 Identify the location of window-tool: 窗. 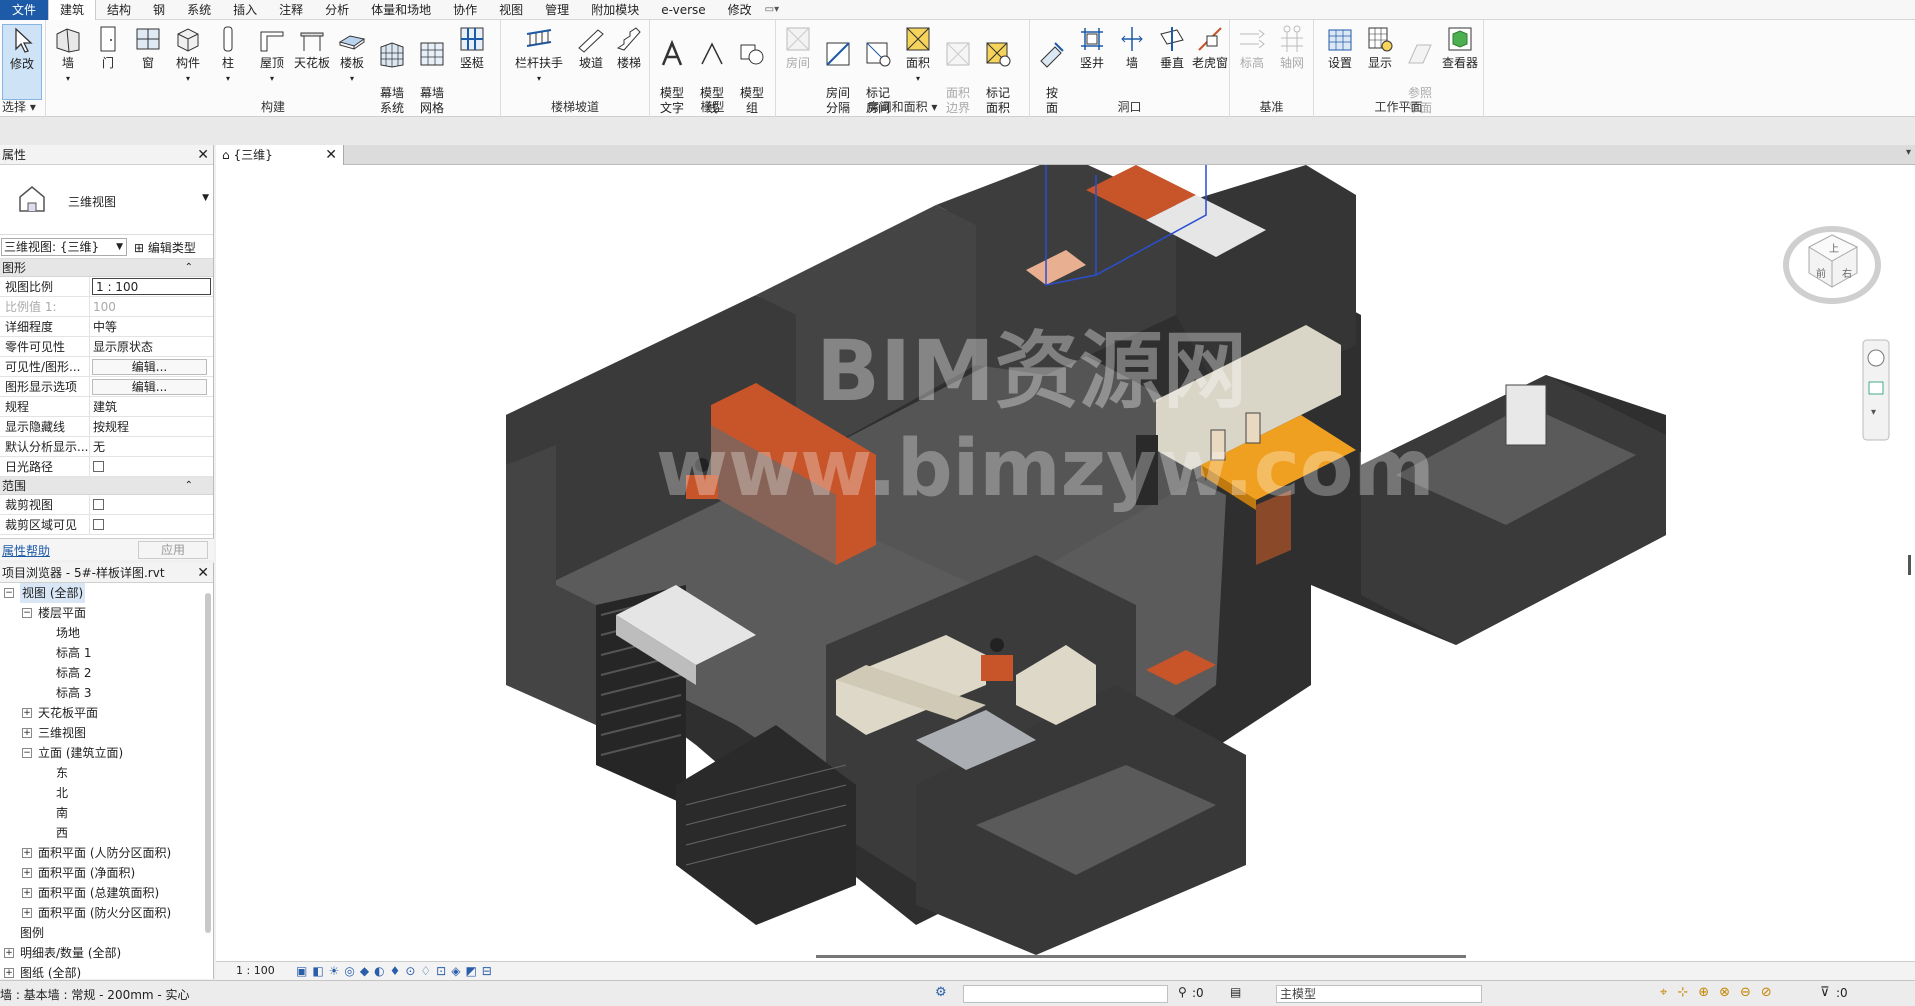
(148, 47).